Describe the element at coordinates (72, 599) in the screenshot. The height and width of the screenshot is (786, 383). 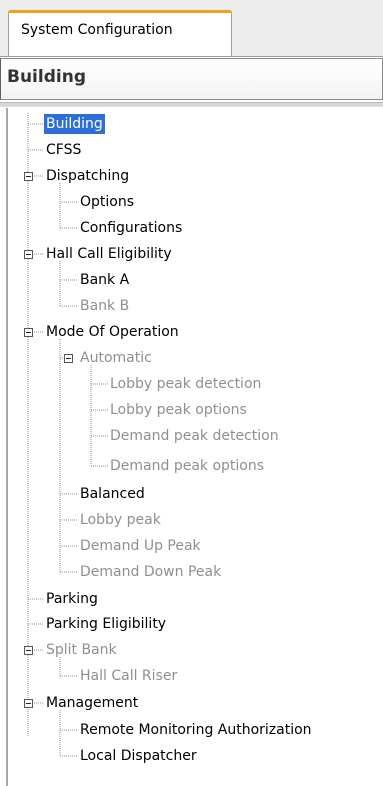
I see `tree-node-parking: Parking` at that location.